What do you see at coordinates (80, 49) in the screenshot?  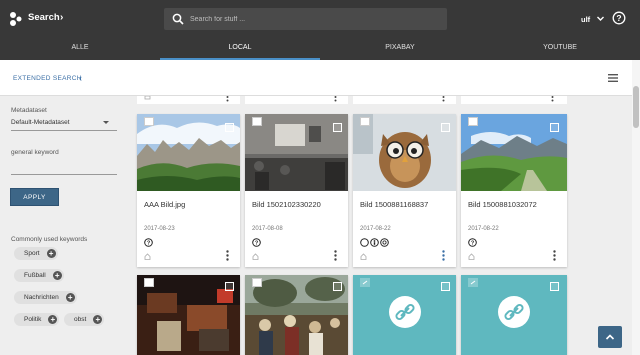 I see `tab-alle: ALLE` at bounding box center [80, 49].